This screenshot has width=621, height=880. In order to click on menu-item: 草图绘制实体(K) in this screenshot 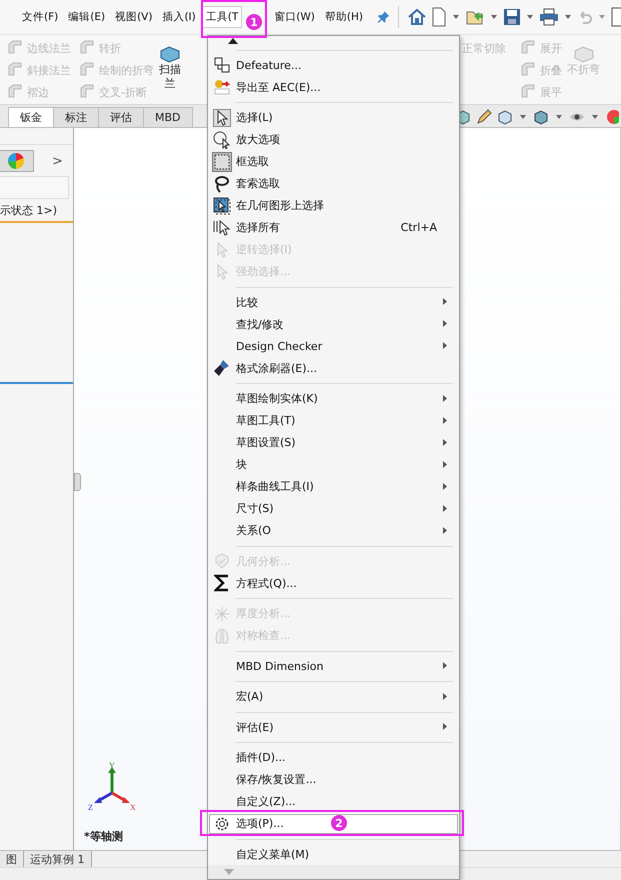, I will do `click(333, 399)`.